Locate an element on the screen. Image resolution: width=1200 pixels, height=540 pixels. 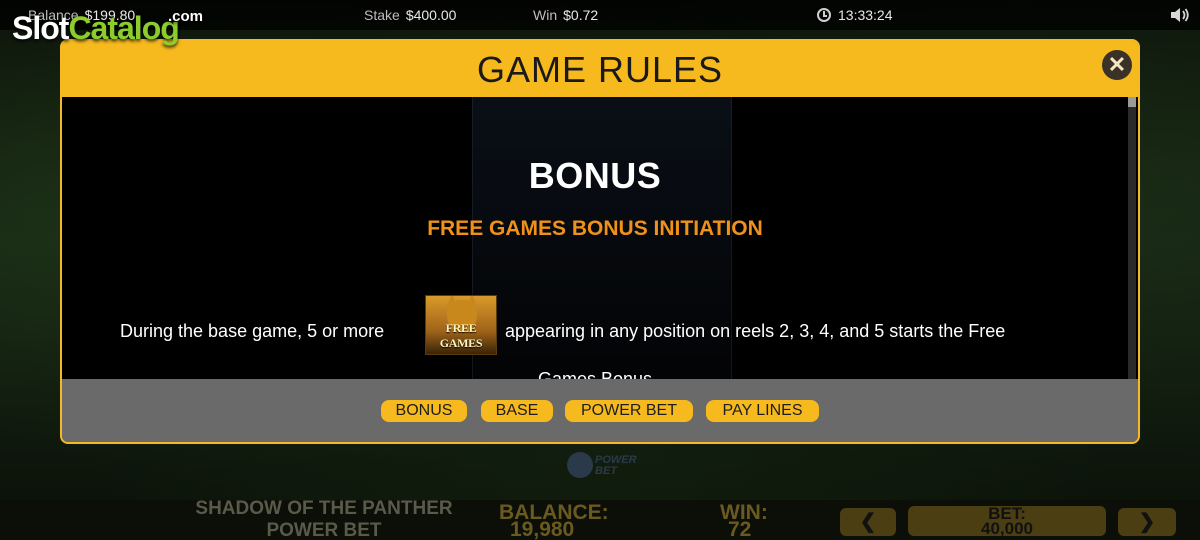
bet-display: BET: 40,000 is located at coordinates (1007, 521).